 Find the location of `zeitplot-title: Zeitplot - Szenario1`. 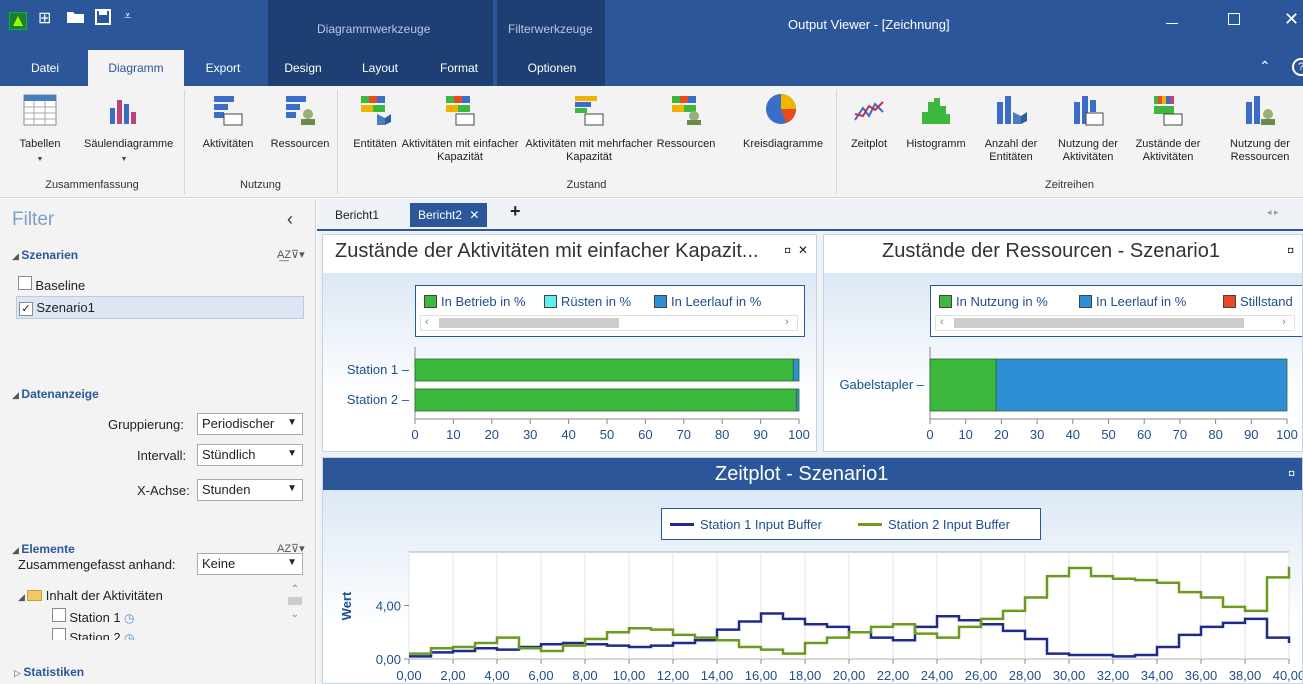

zeitplot-title: Zeitplot - Szenario1 is located at coordinates (802, 474).